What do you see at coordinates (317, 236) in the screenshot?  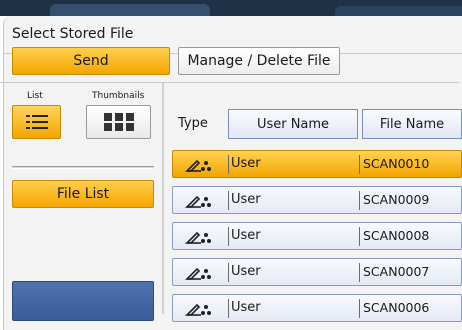 I see `table-row: User SCAN0008` at bounding box center [317, 236].